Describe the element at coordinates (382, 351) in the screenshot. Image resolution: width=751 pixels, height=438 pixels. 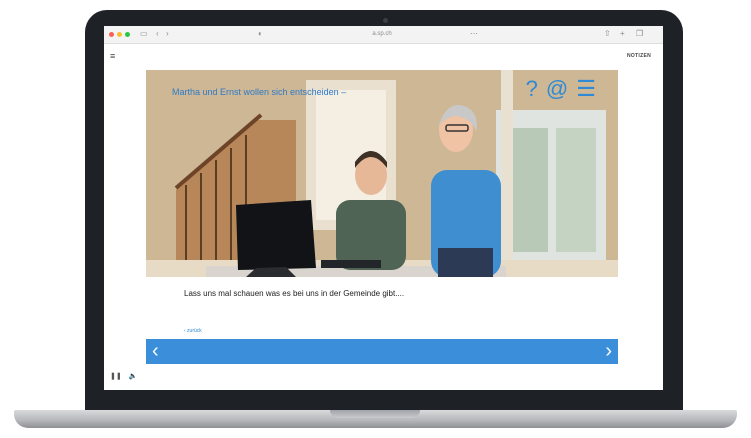
I see `slide-navigation-bar: ‹ ›` at that location.